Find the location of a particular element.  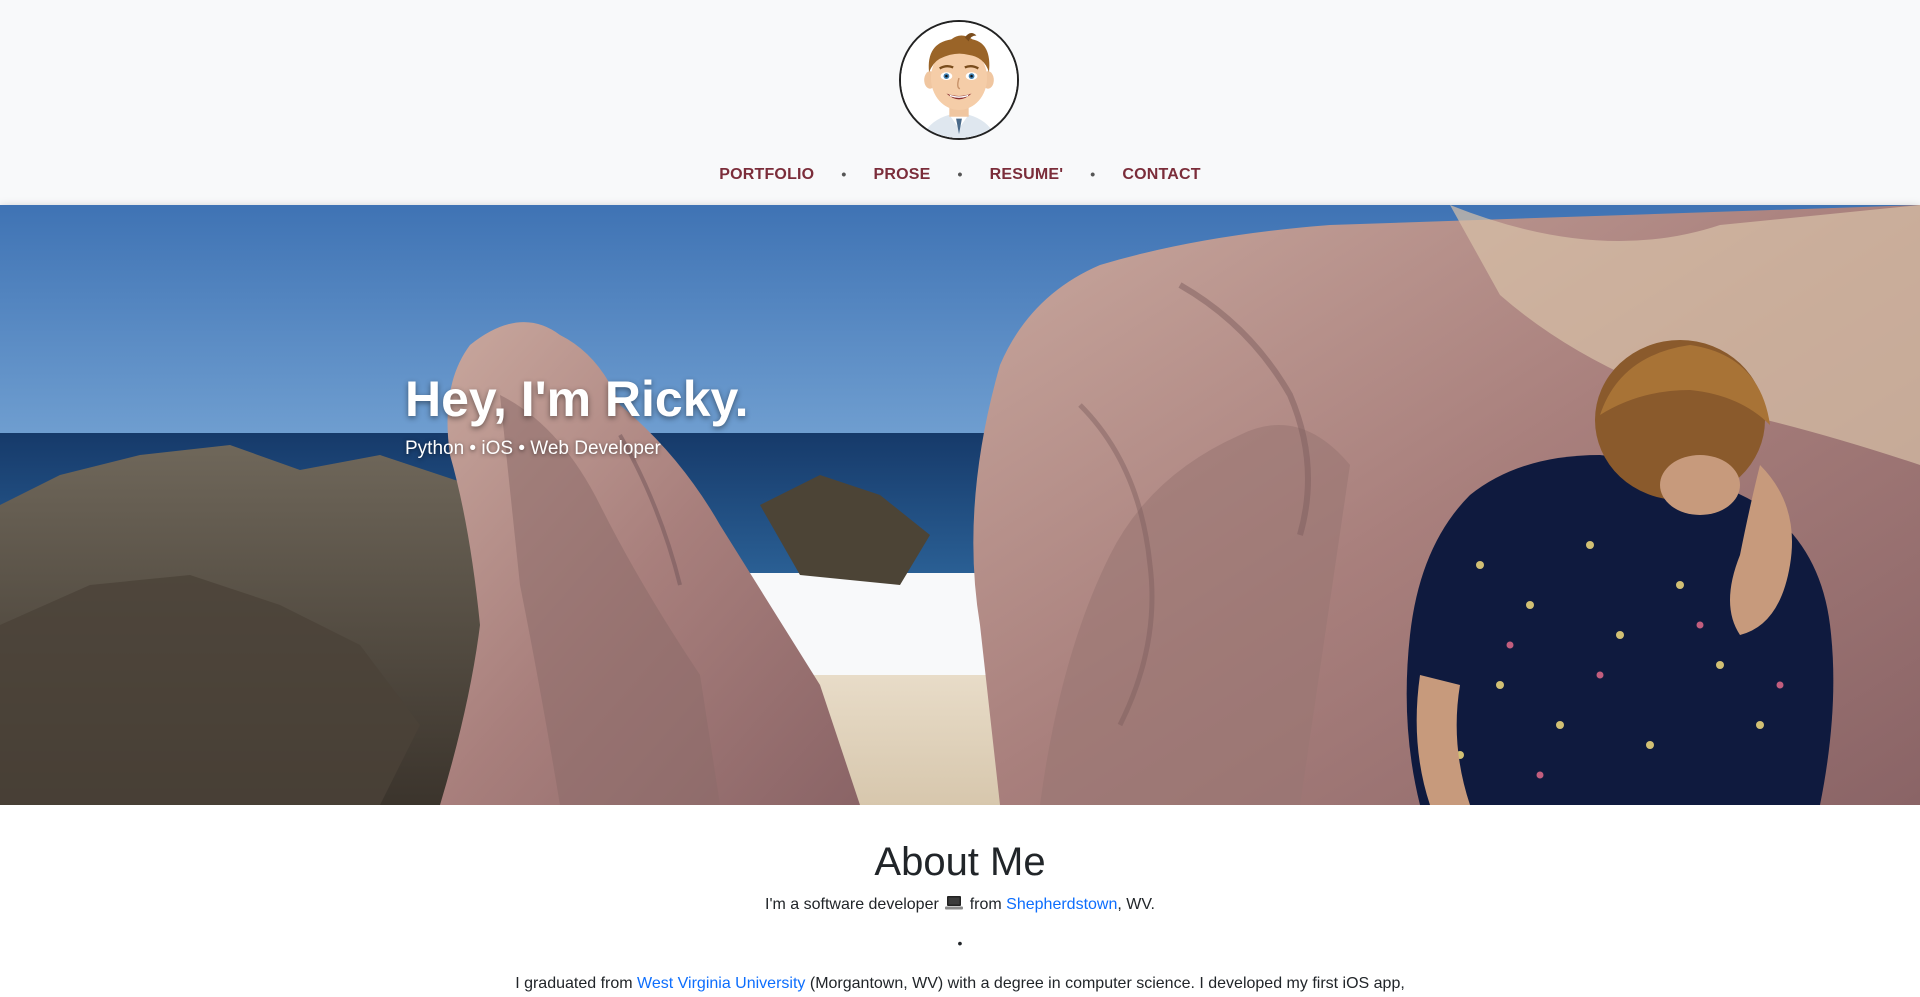

laptop-icon is located at coordinates (954, 903).